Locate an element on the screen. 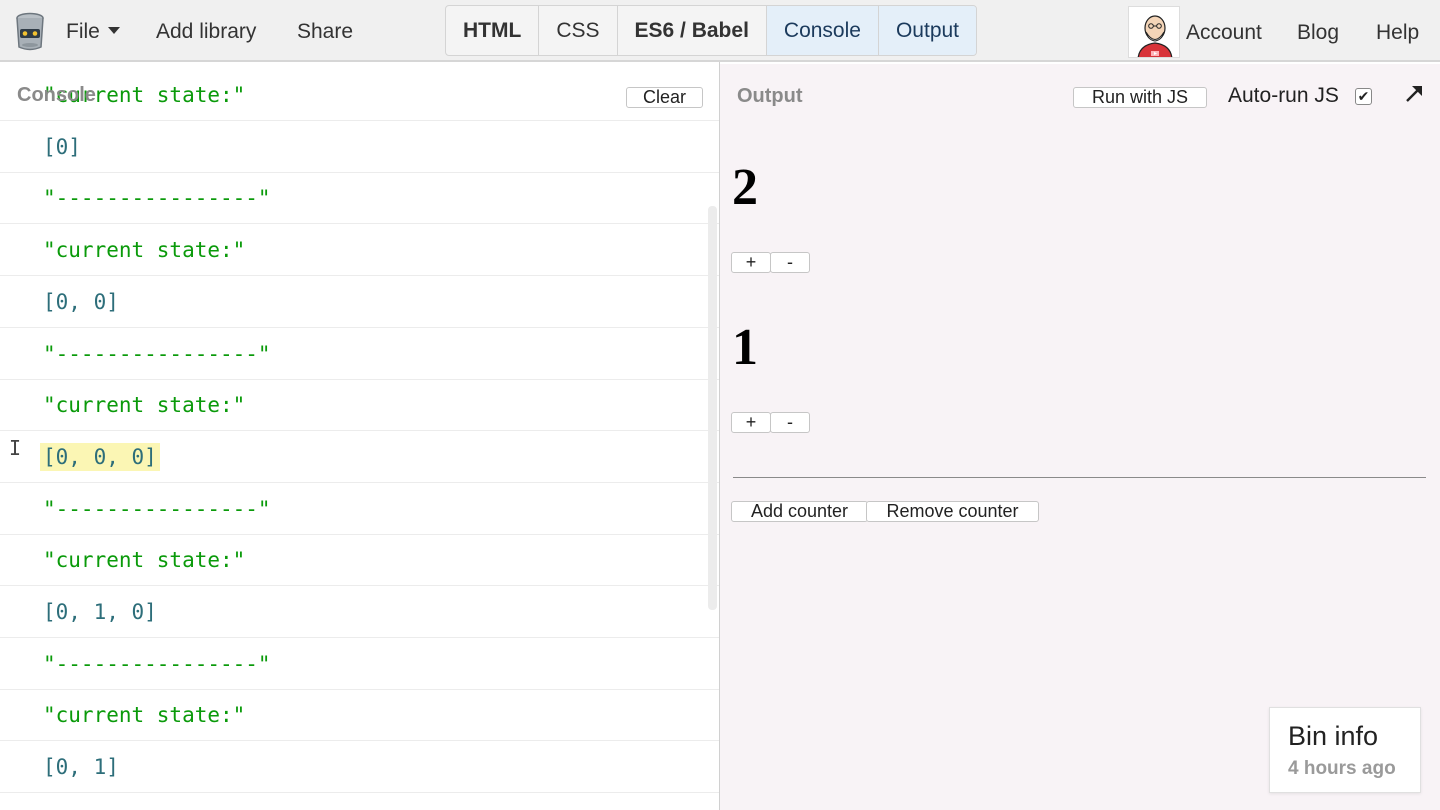 This screenshot has height=810, width=1440. console-log-text: [0] is located at coordinates (62, 146).